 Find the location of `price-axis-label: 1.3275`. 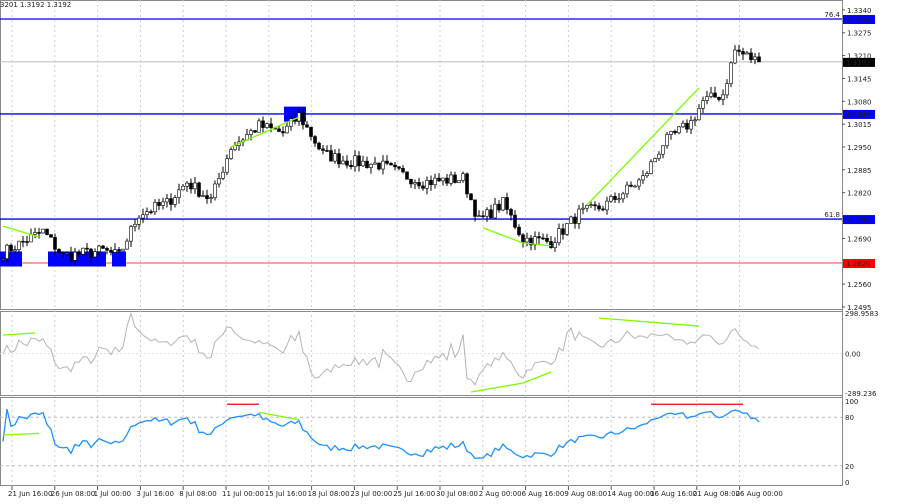

price-axis-label: 1.3275 is located at coordinates (859, 34).